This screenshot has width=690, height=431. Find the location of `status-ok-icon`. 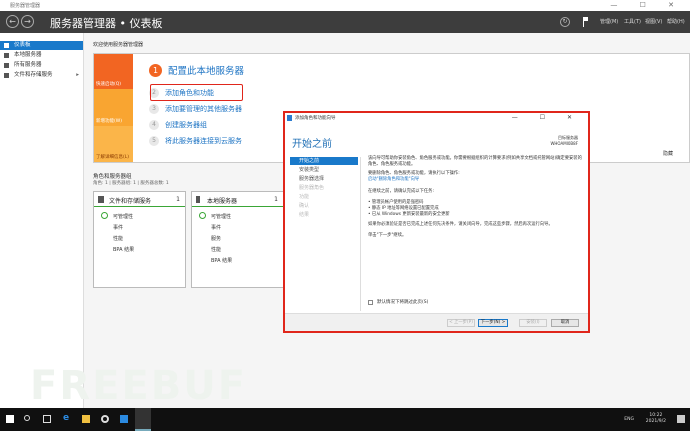

status-ok-icon is located at coordinates (104, 215).